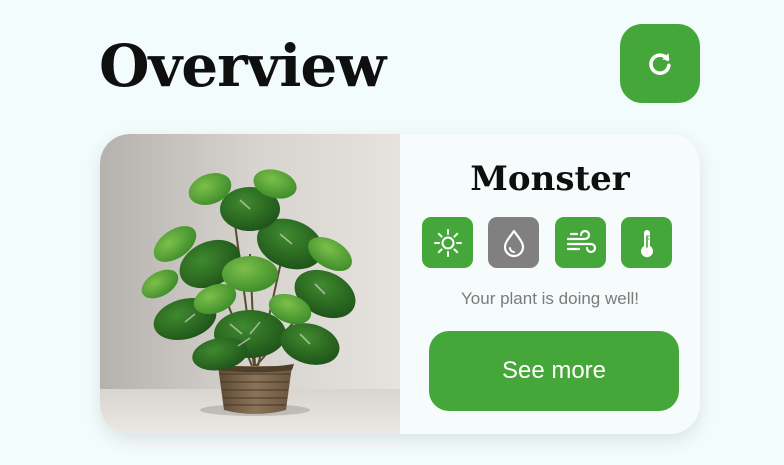 This screenshot has height=465, width=784. I want to click on plant-status-text: Your plant is doing well!, so click(550, 298).